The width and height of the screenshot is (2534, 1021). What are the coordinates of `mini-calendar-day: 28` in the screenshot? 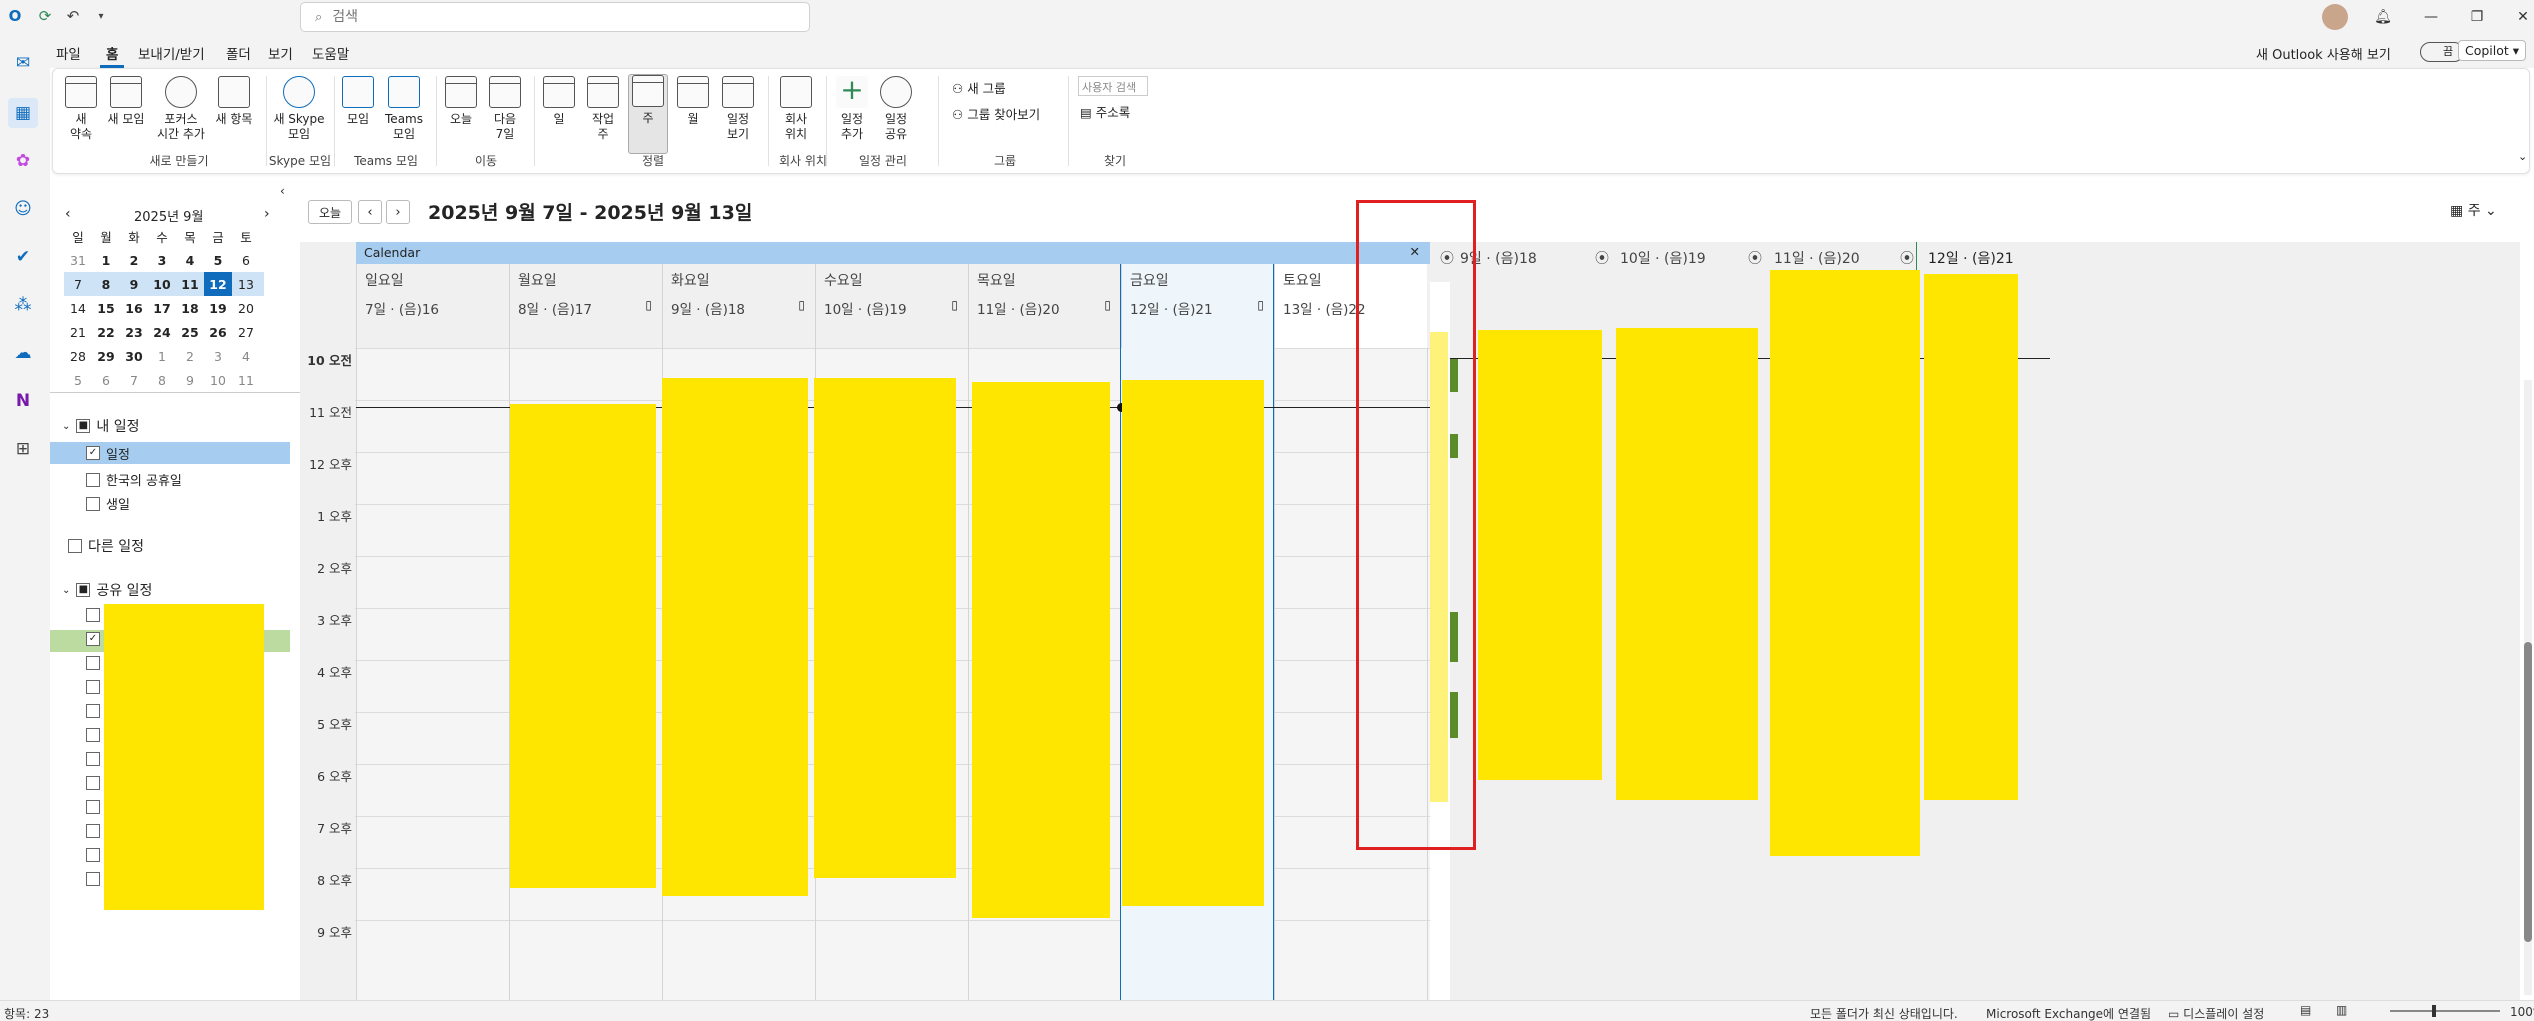 It's located at (78, 356).